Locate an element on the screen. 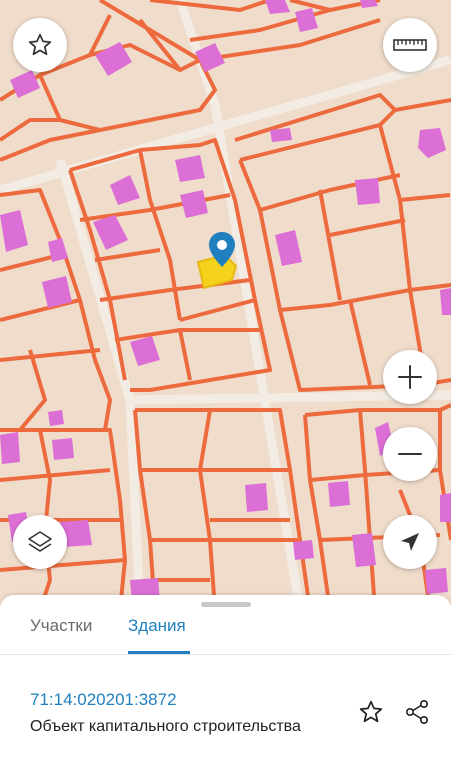  zoom-in-button is located at coordinates (410, 377).